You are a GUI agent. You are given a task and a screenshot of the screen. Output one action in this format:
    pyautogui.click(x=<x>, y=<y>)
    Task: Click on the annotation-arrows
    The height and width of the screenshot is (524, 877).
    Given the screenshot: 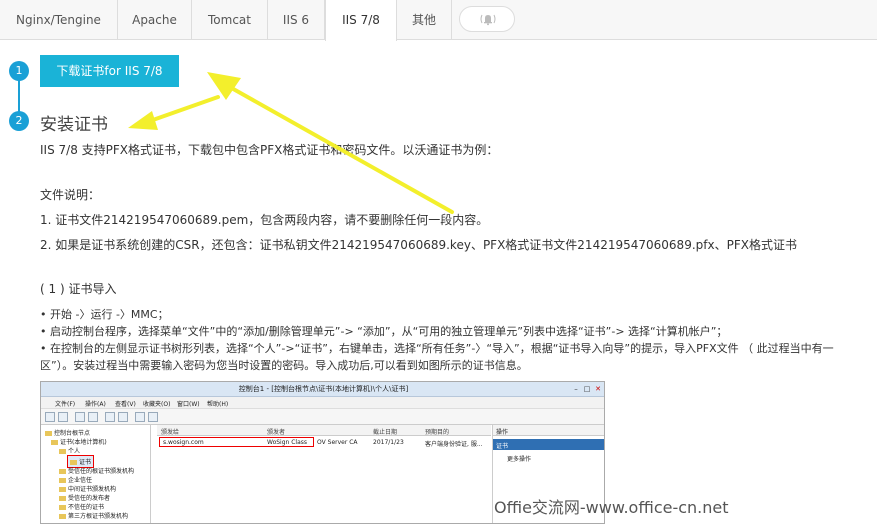 What is the action you would take?
    pyautogui.click(x=291, y=143)
    